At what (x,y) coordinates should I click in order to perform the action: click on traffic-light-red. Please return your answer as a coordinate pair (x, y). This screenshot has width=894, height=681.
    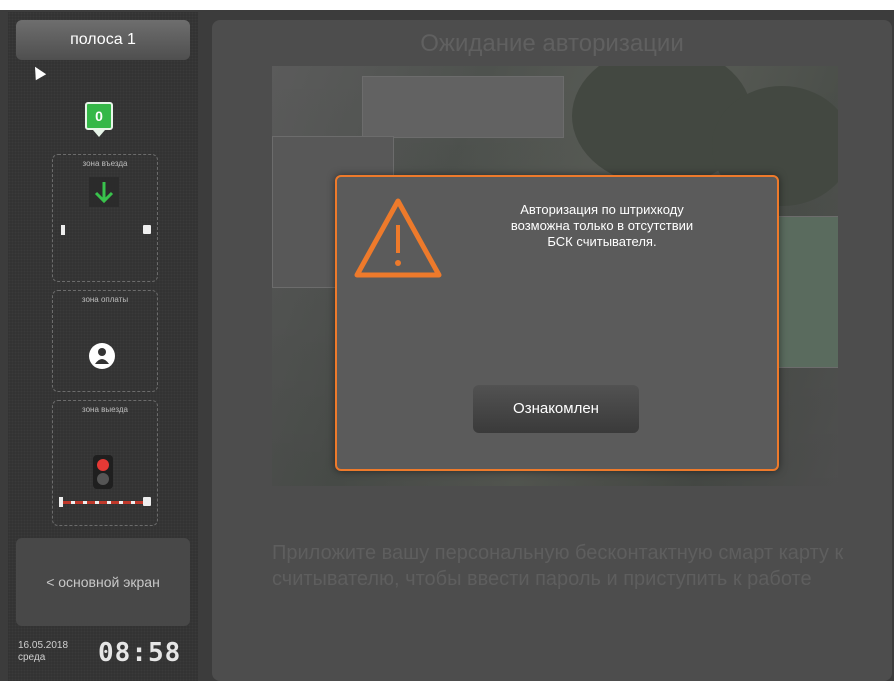
    Looking at the image, I should click on (103, 465).